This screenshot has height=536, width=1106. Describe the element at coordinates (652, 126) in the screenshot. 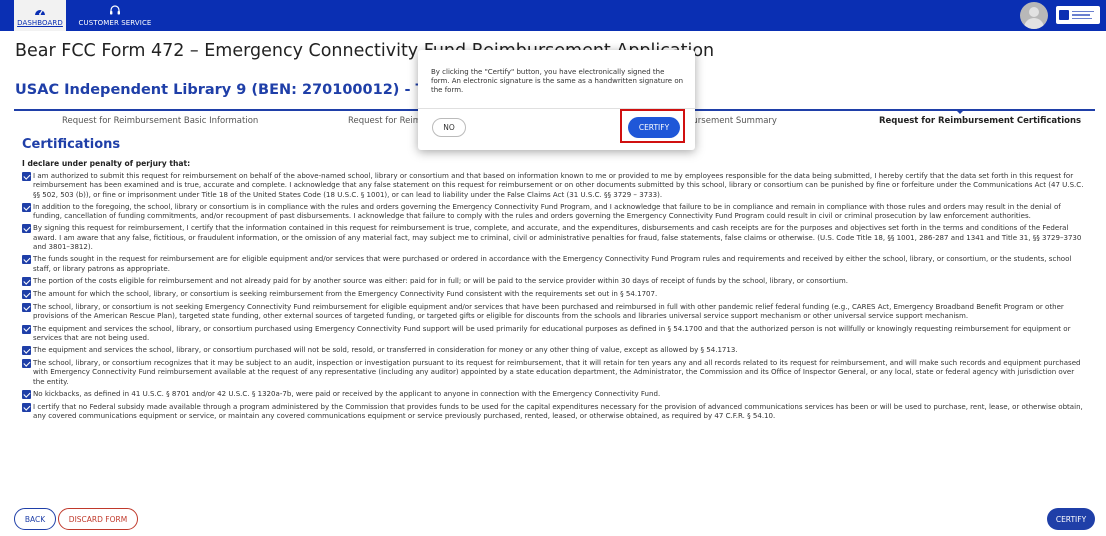

I see `certify-highlight-box` at that location.